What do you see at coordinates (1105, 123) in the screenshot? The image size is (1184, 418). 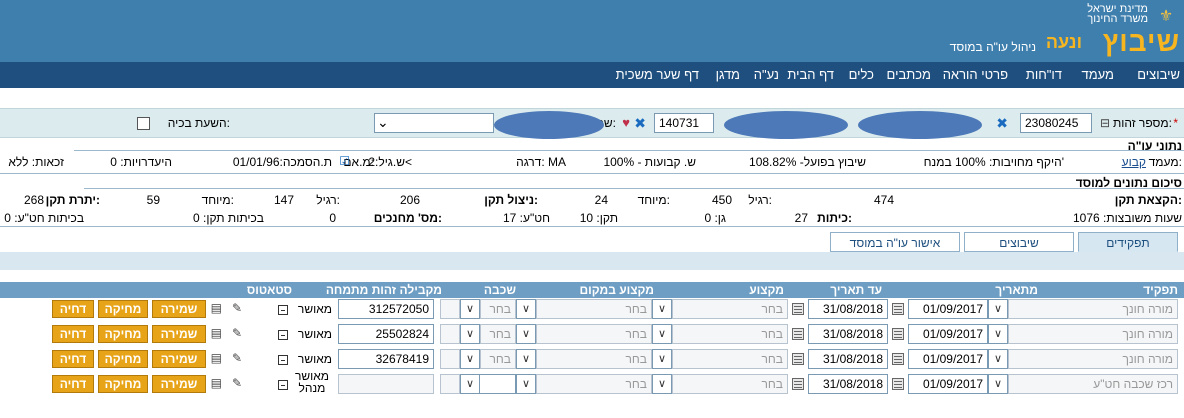 I see `collapse-icon: ⊟` at bounding box center [1105, 123].